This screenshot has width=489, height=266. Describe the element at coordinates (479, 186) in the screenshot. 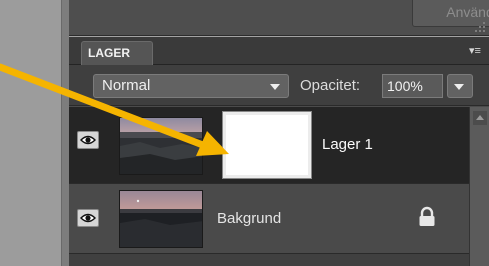

I see `layers-scrollbar` at that location.